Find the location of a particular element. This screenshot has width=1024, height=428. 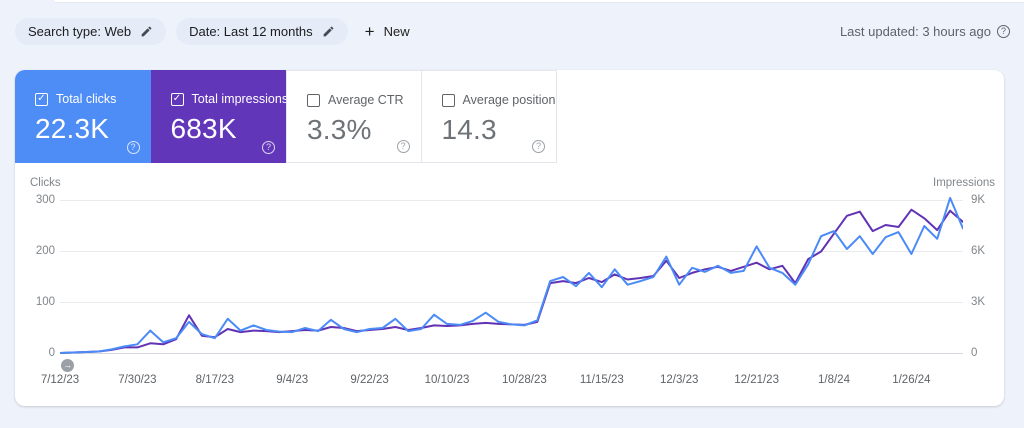

x-axis-date-label: 7/12/23 is located at coordinates (60, 380).